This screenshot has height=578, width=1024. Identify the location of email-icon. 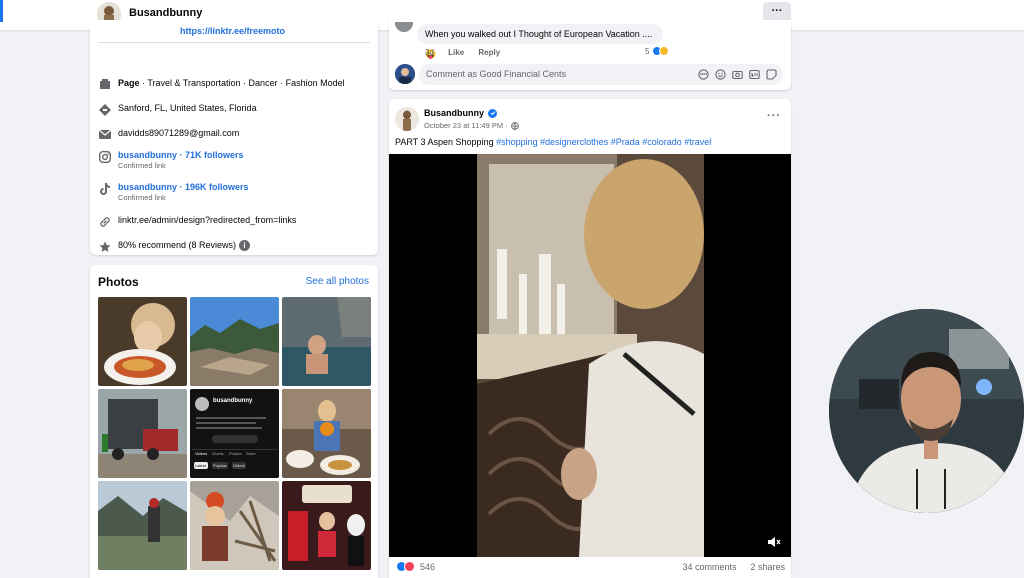
(104, 134).